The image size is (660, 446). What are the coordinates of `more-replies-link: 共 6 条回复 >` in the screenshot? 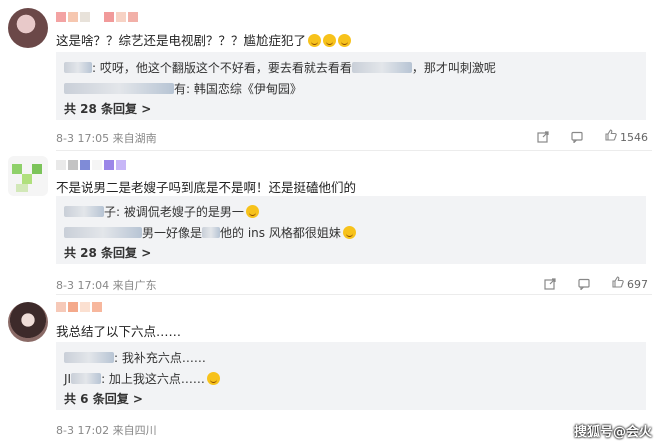 It's located at (103, 398).